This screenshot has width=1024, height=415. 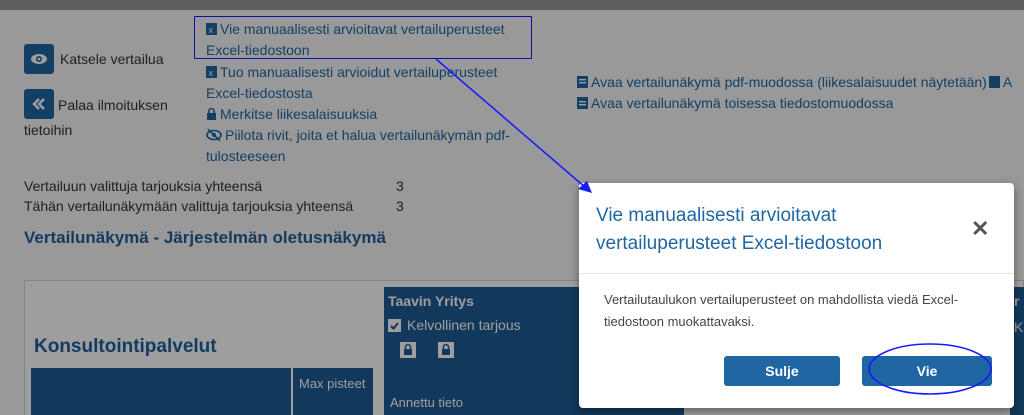 What do you see at coordinates (930, 369) in the screenshot?
I see `annotation-ellipse` at bounding box center [930, 369].